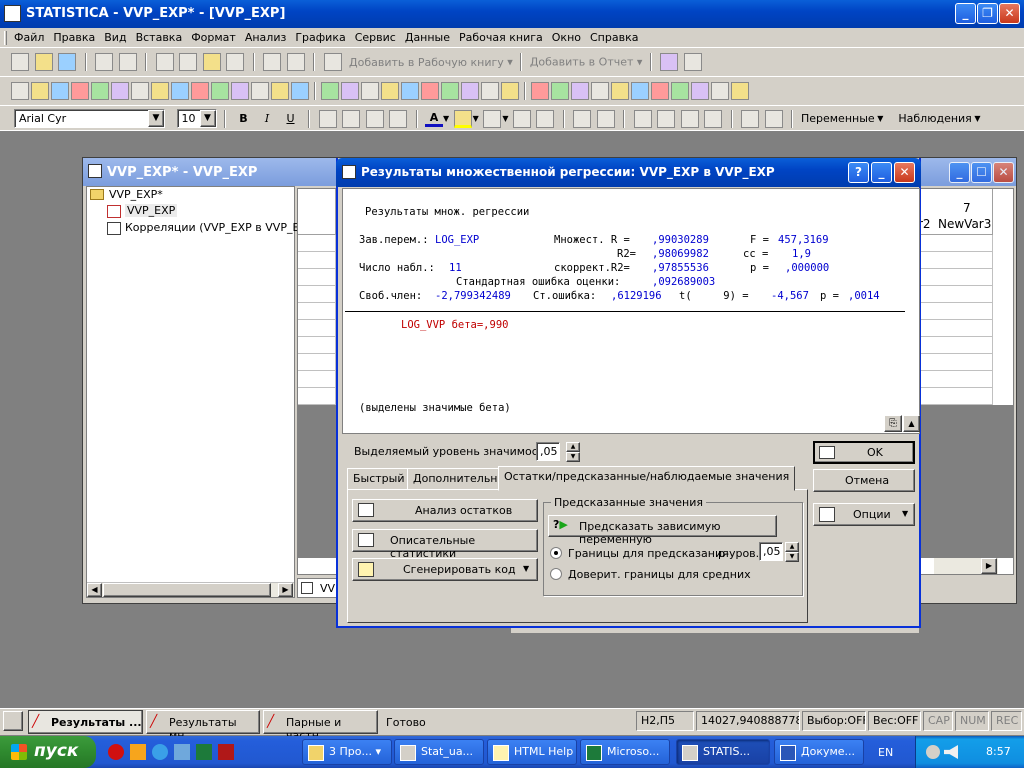  What do you see at coordinates (642, 118) in the screenshot?
I see `tool-icon` at bounding box center [642, 118].